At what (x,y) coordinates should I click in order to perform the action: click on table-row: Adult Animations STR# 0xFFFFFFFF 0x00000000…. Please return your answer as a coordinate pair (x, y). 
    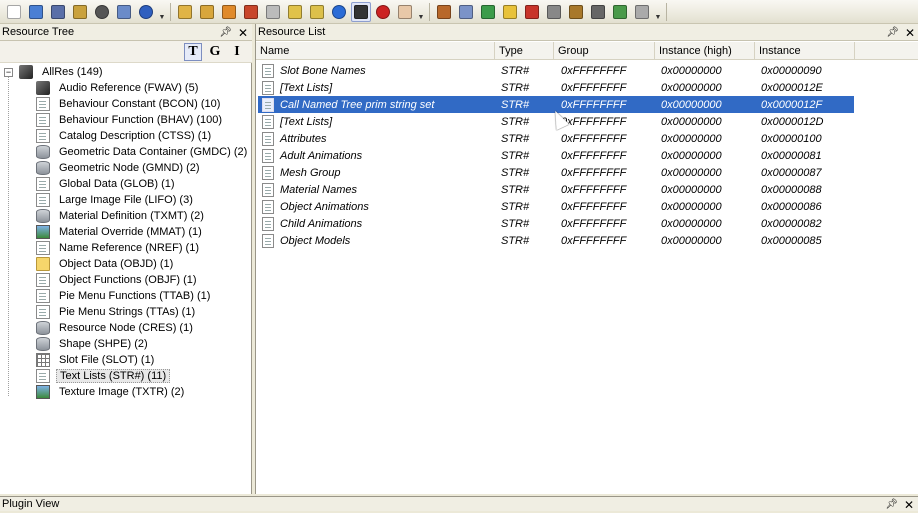
    Looking at the image, I should click on (556, 155).